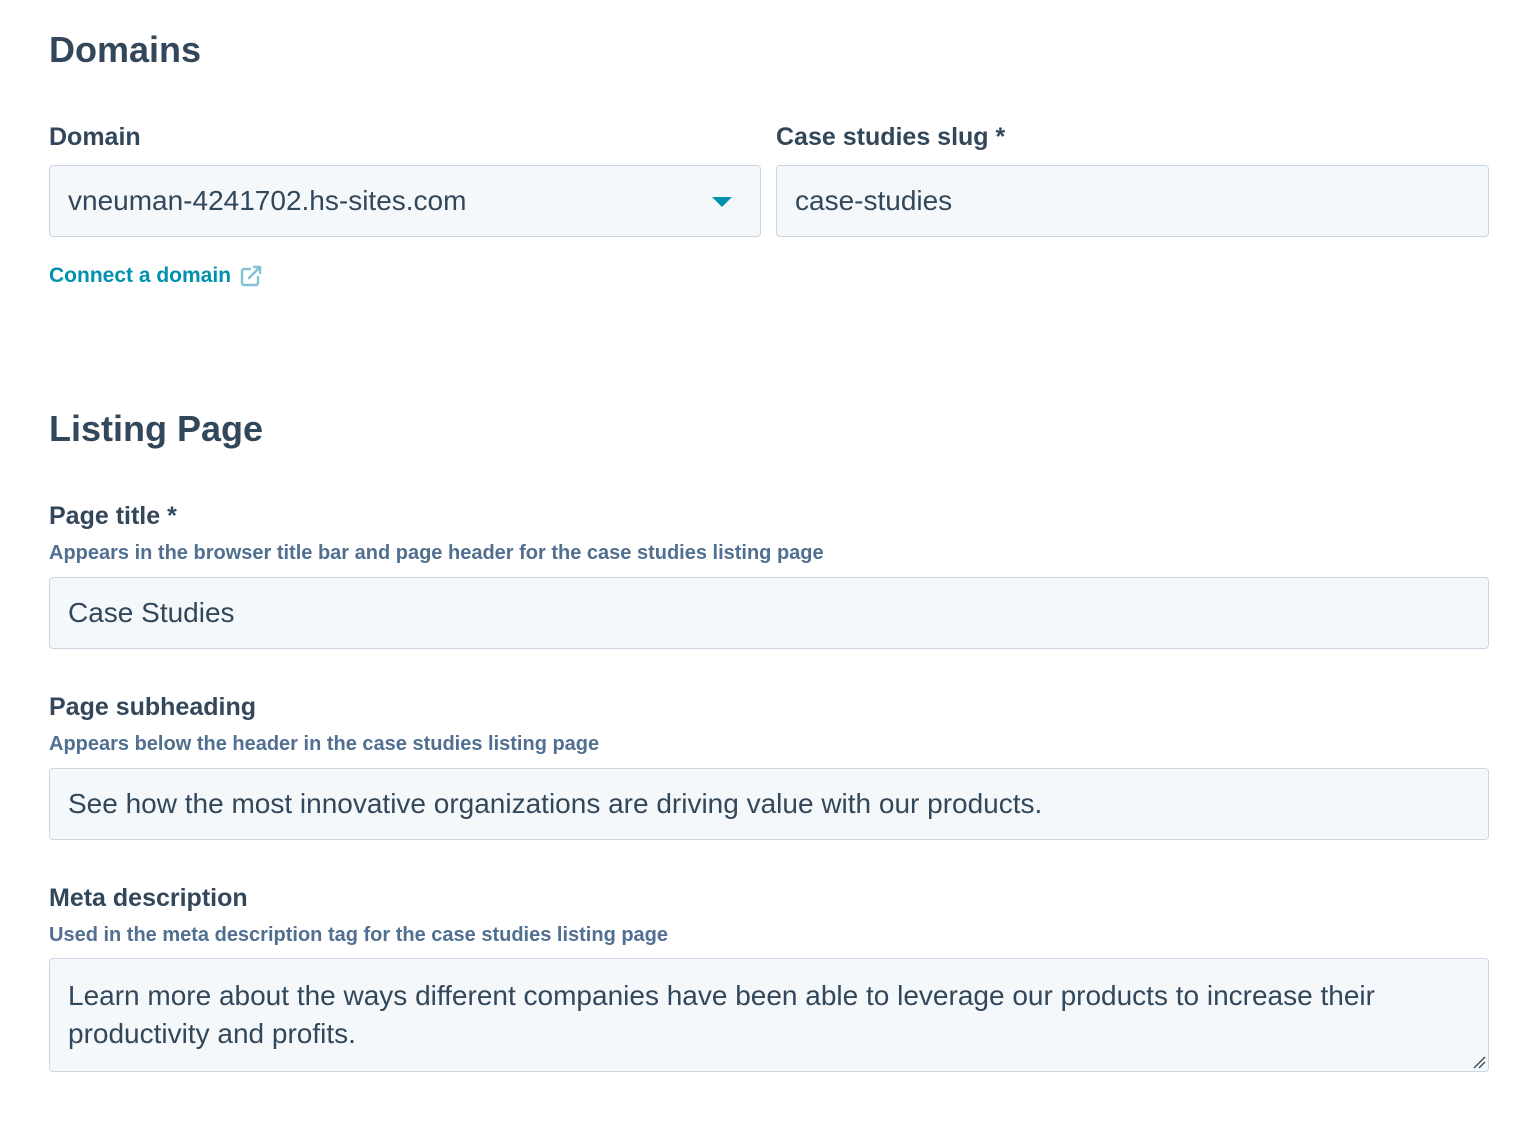  I want to click on page-subheading-input, so click(769, 804).